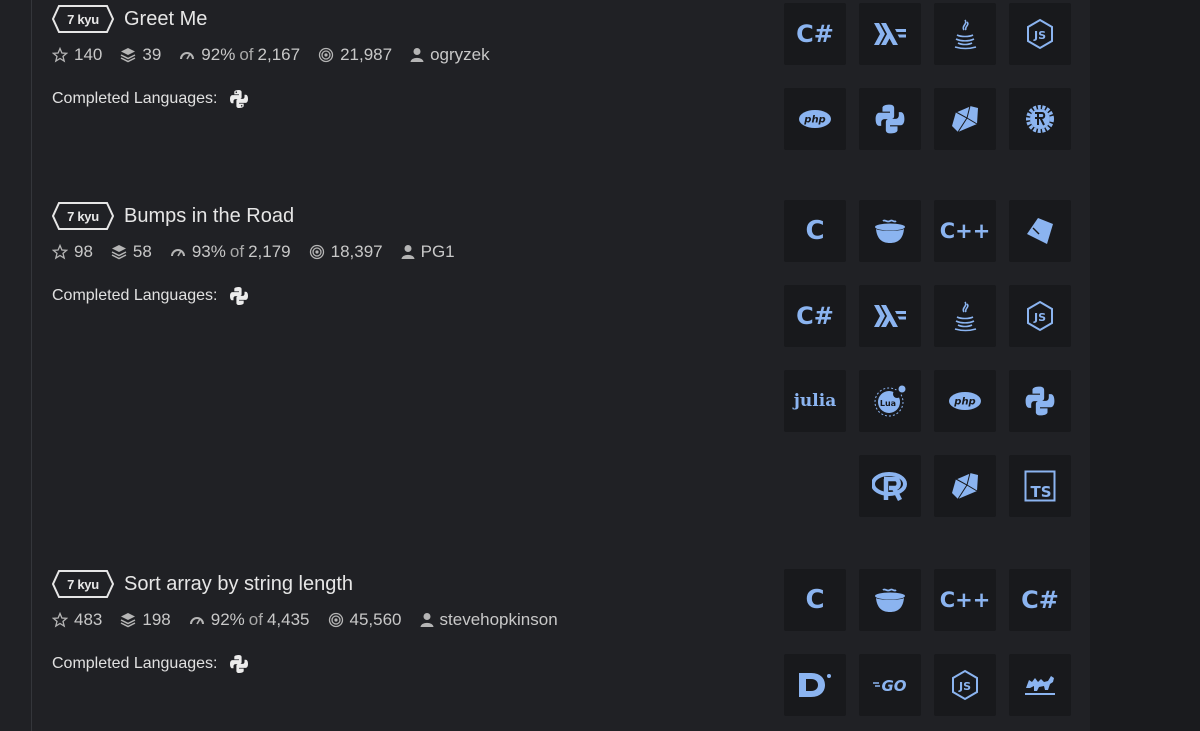 This screenshot has width=1200, height=731. I want to click on completions-count: 18,397, so click(356, 251).